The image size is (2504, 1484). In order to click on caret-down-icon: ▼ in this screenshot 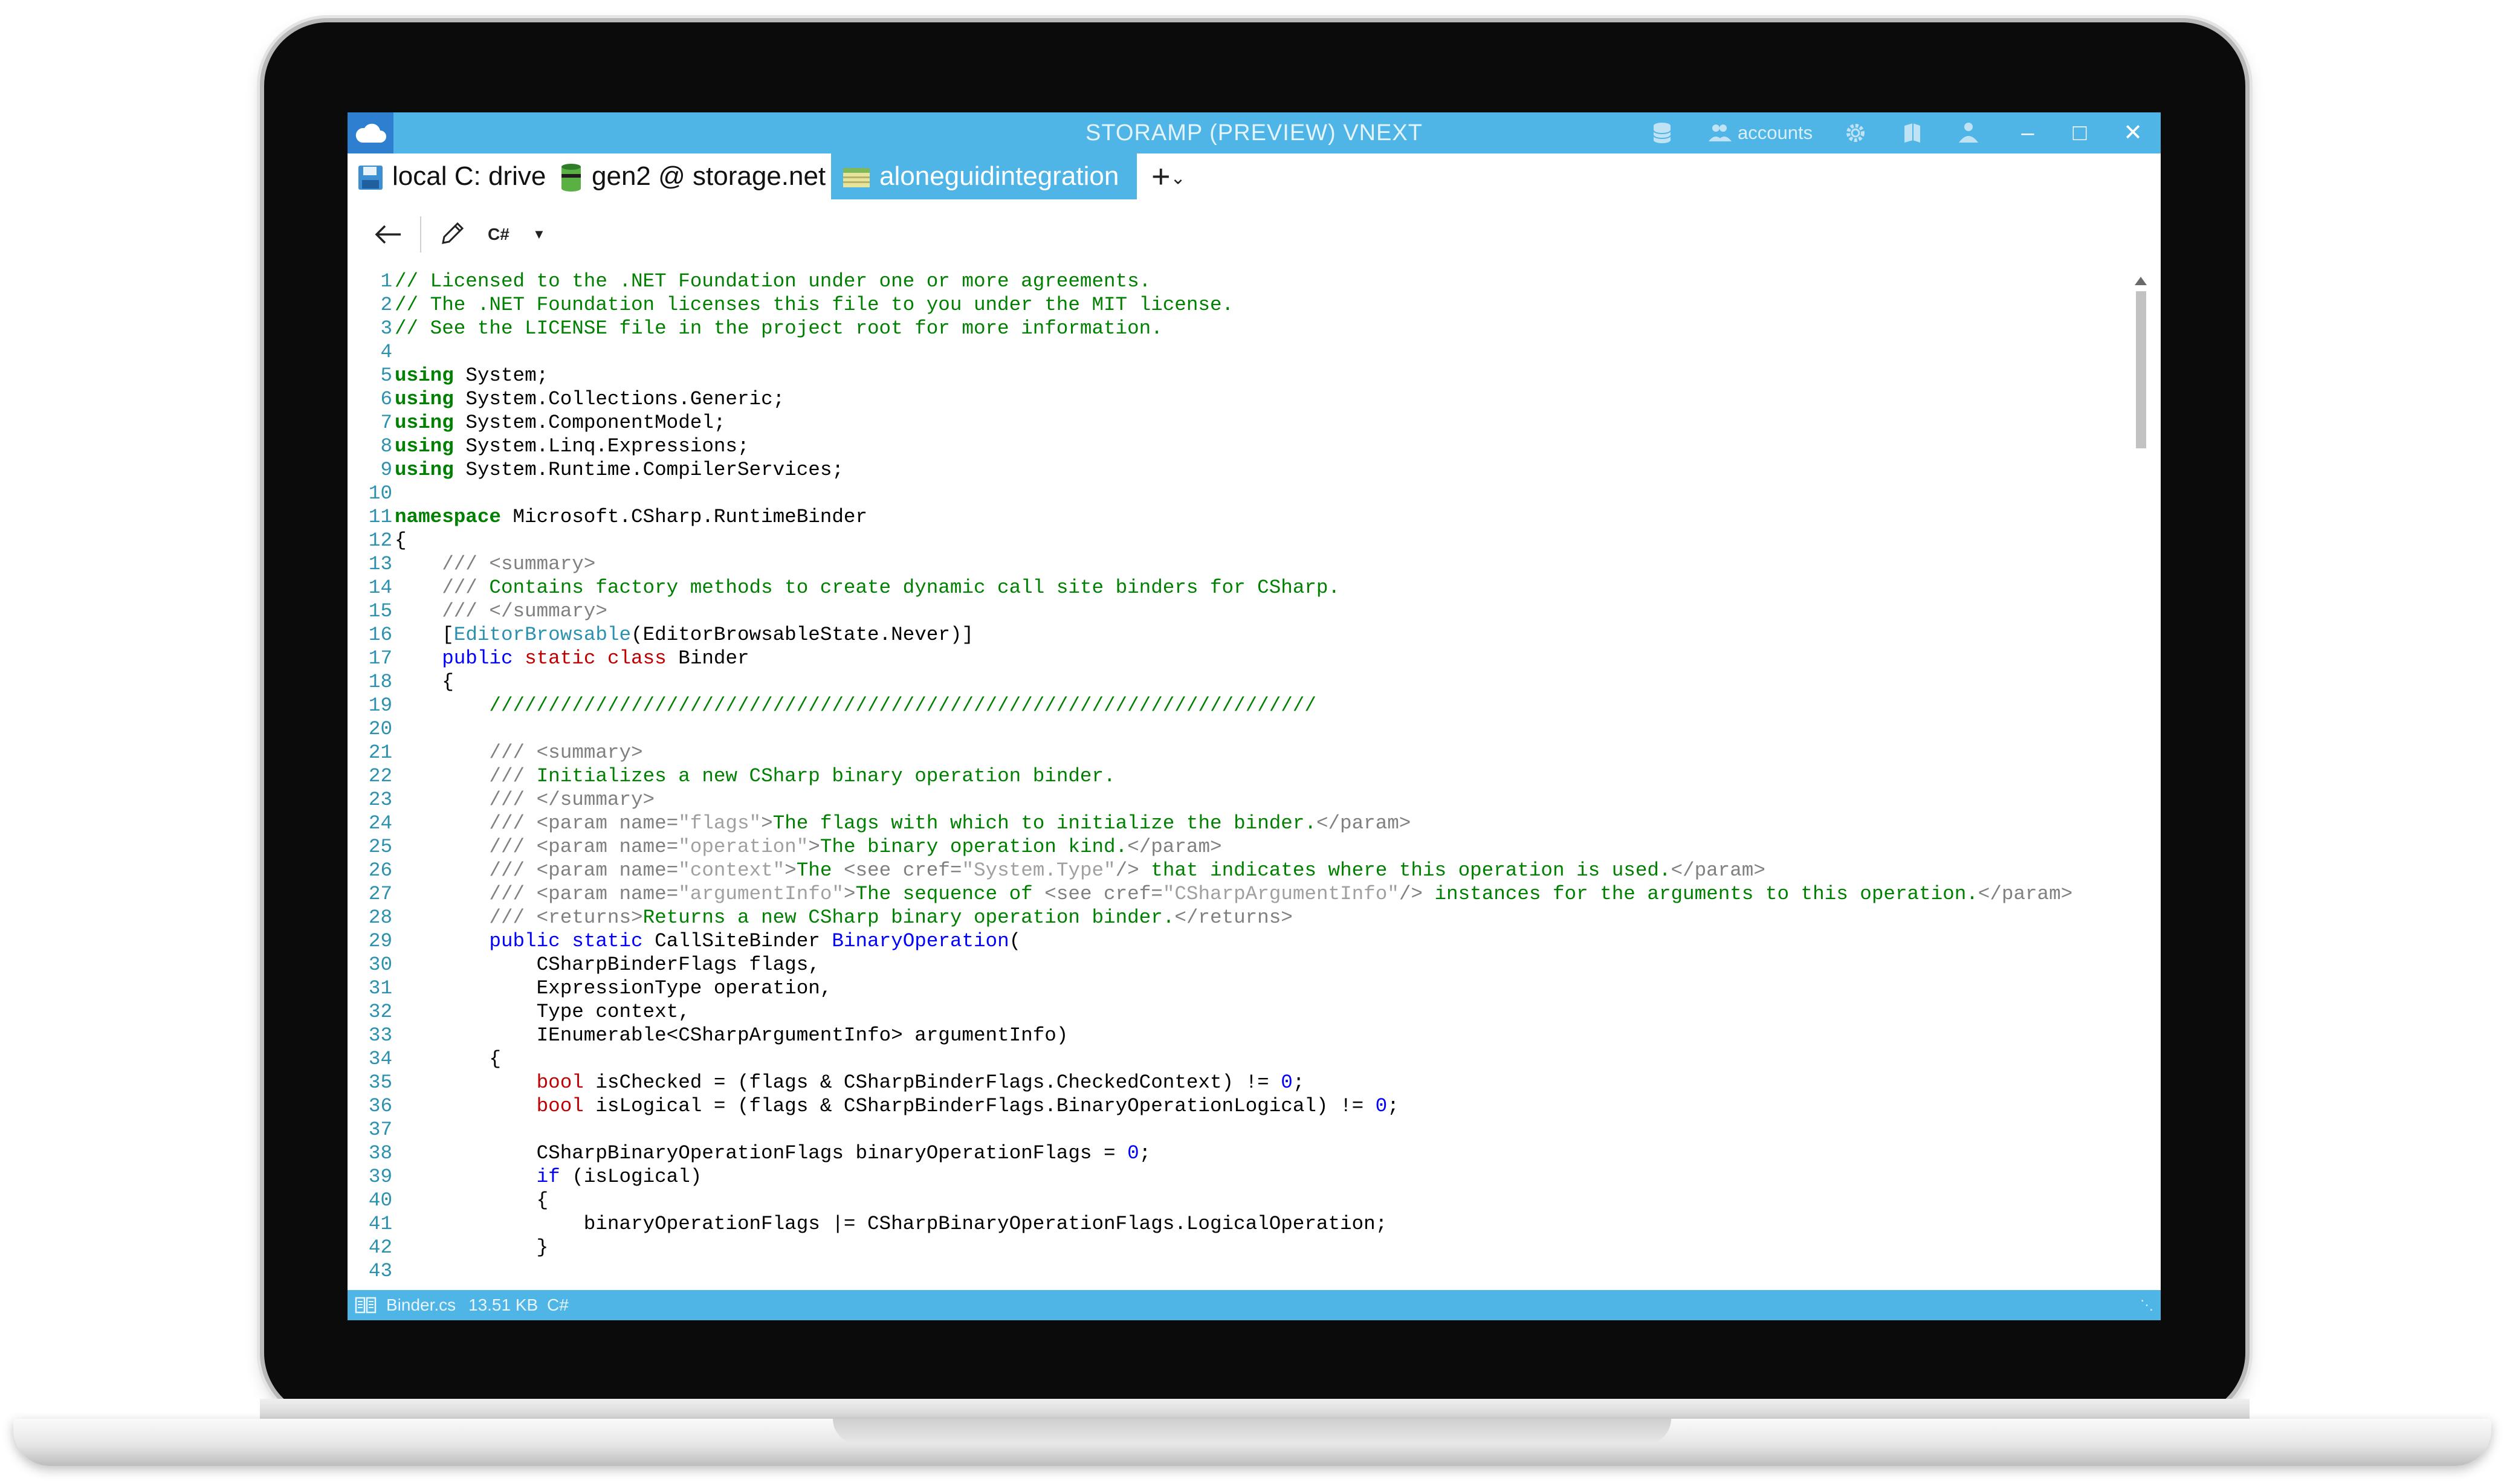, I will do `click(539, 234)`.